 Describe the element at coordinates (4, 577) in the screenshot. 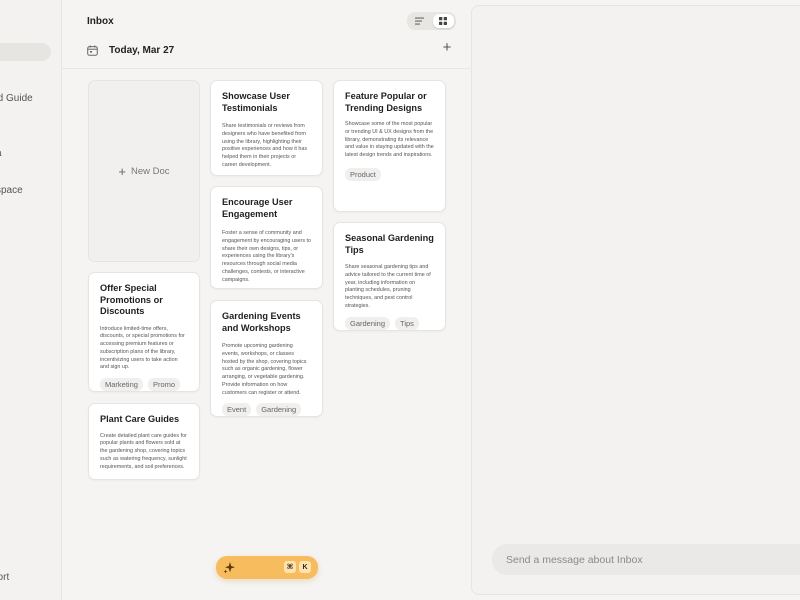

I see `sidebar-item-support: port` at that location.